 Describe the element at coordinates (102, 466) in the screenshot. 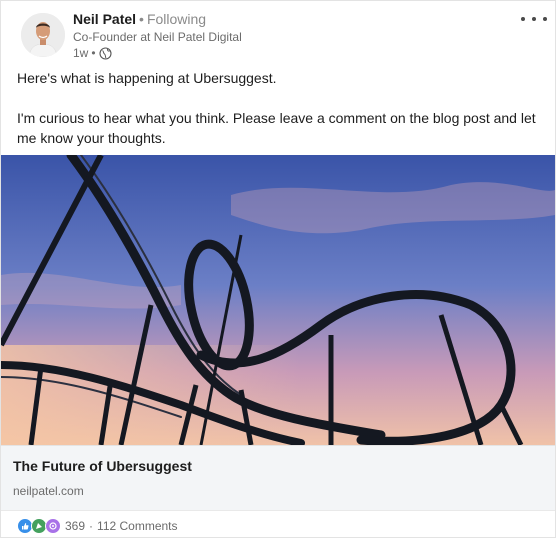

I see `link-title: The Future of Ubersuggest` at that location.